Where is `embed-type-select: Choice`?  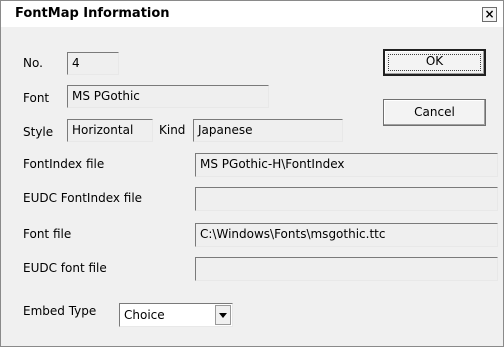 embed-type-select: Choice is located at coordinates (176, 315).